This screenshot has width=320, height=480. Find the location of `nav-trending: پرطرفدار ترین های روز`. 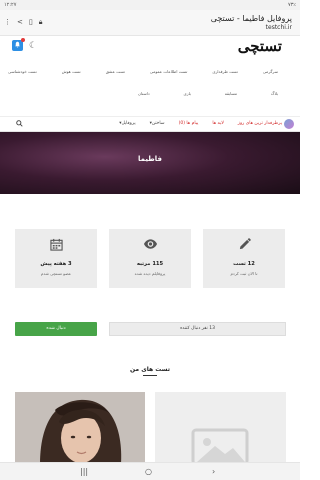

nav-trending: پرطرفدار ترین های روز is located at coordinates (260, 123).